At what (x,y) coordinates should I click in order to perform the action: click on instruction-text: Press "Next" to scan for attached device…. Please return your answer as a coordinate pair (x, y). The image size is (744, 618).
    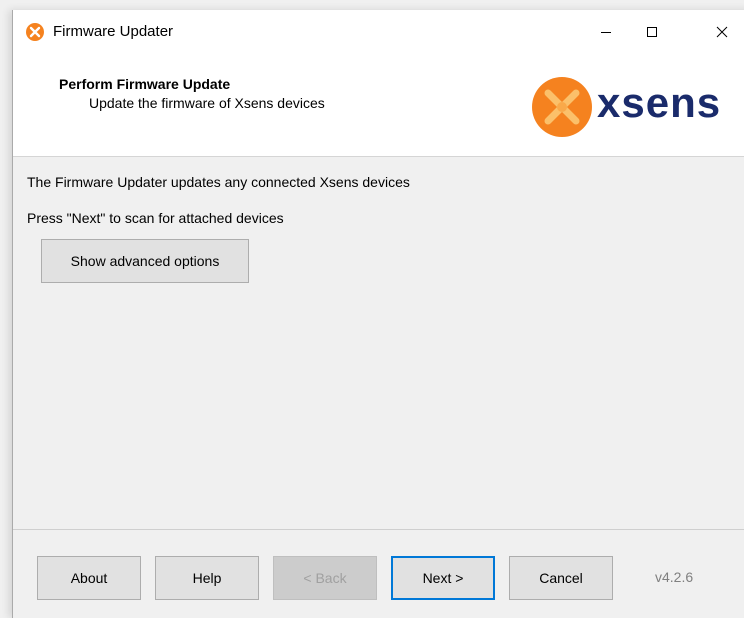
    Looking at the image, I should click on (155, 218).